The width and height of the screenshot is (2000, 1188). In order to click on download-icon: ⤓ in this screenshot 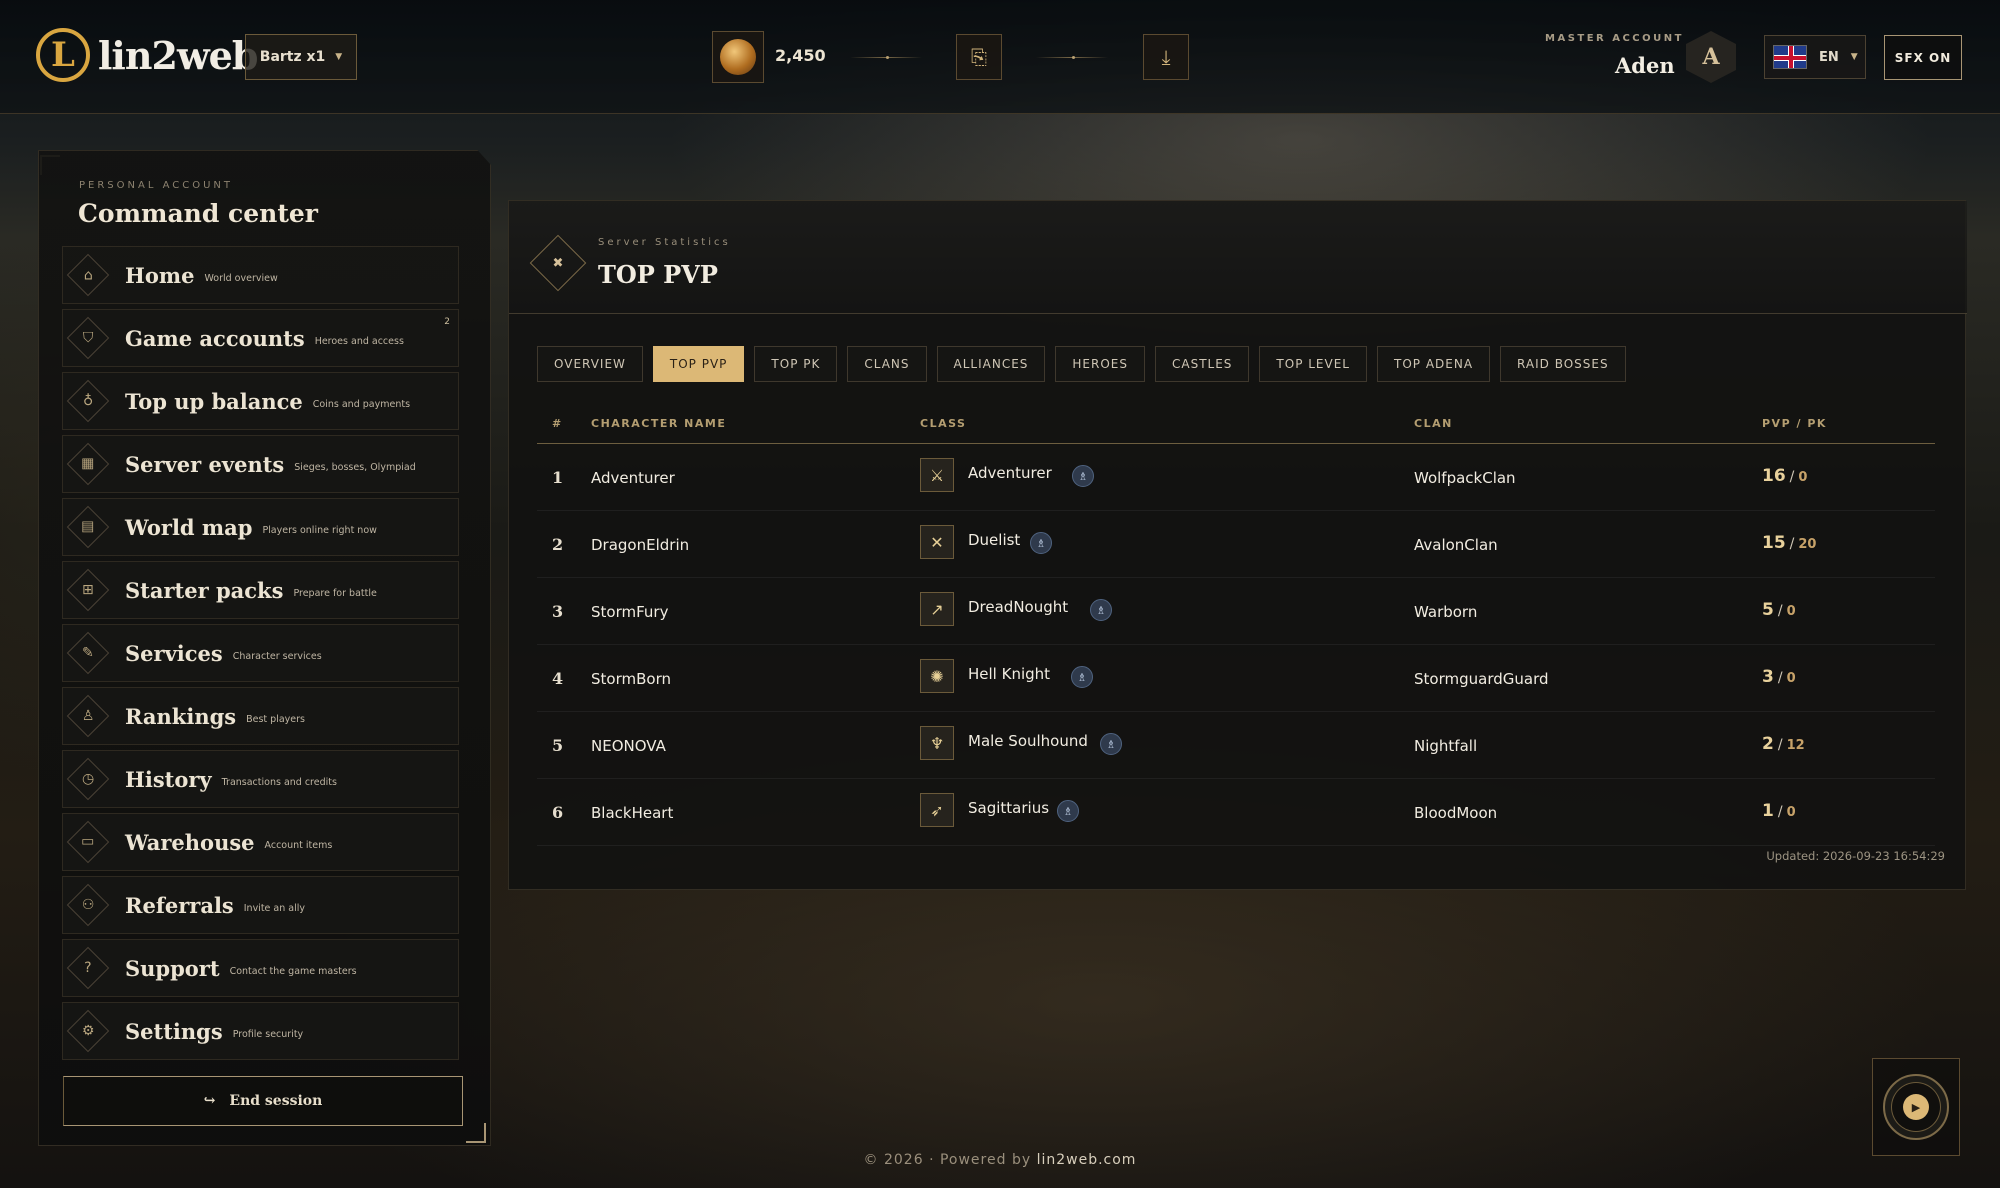, I will do `click(1166, 57)`.